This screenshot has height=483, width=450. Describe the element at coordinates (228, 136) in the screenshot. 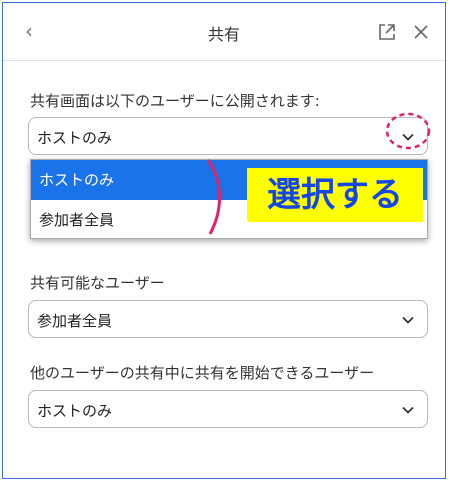

I see `visibility-select: ホストのみ` at that location.